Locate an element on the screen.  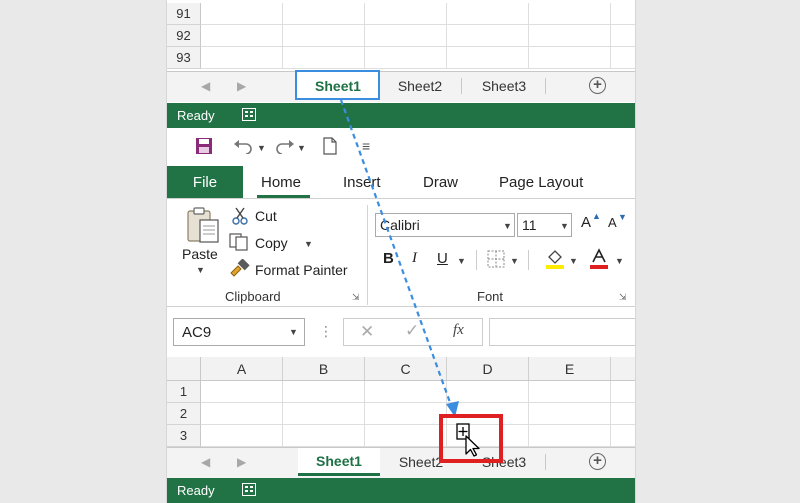
copy-cursor-icon is located at coordinates (468, 440).